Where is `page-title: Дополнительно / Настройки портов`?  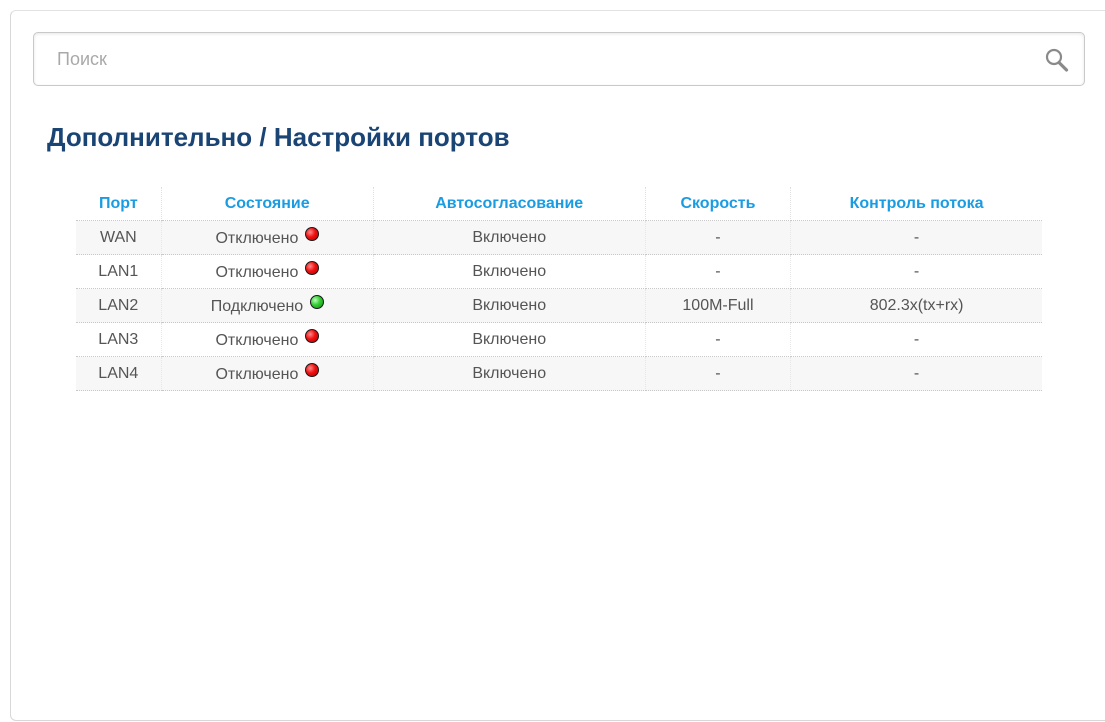 page-title: Дополнительно / Настройки портов is located at coordinates (278, 137).